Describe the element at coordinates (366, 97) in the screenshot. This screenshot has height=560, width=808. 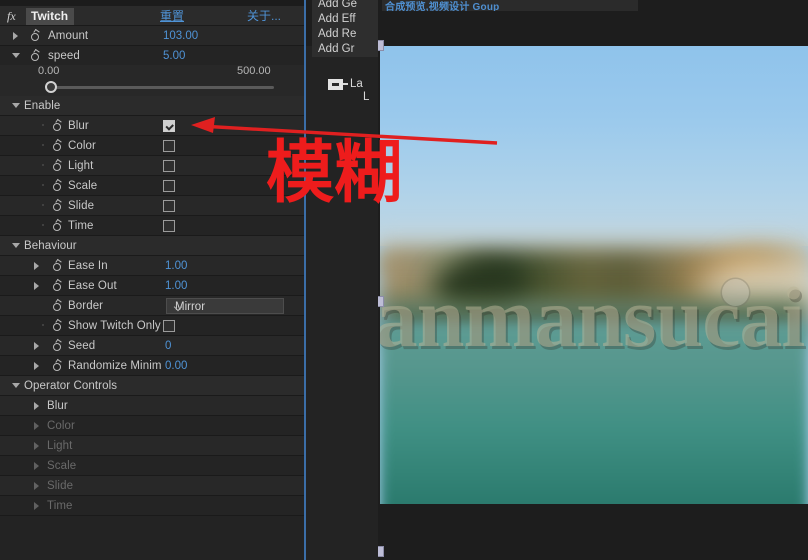
I see `layer-name-label-2: L` at that location.